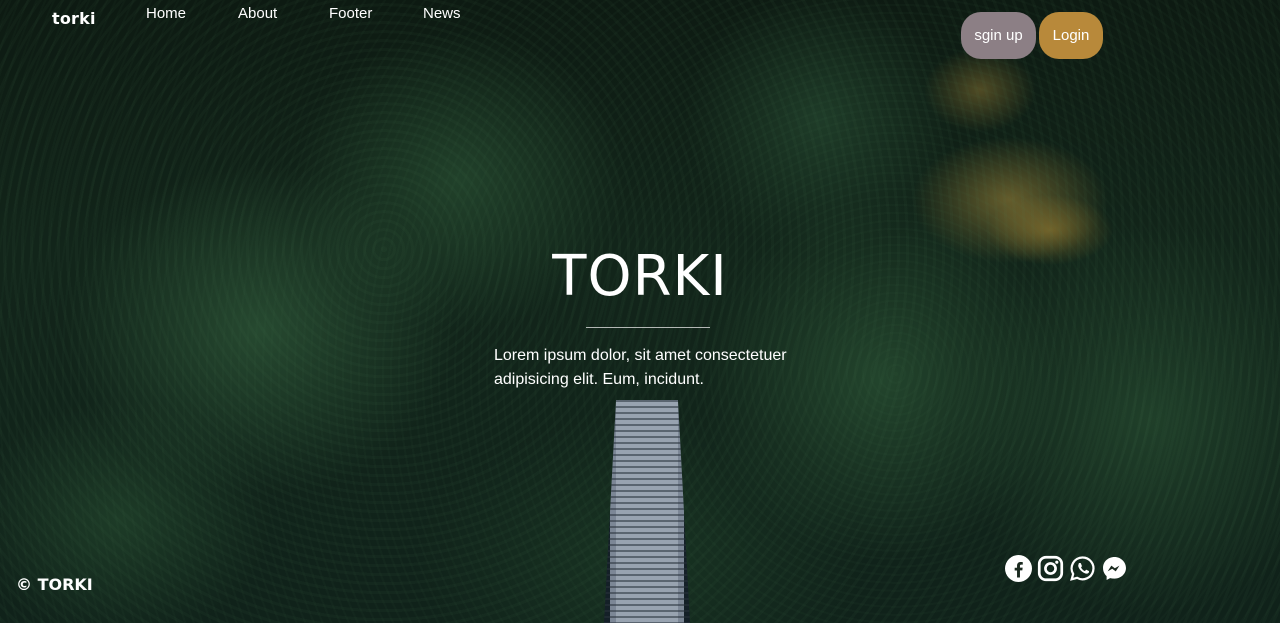 The image size is (1280, 623). Describe the element at coordinates (1018, 568) in the screenshot. I see `facebook-icon` at that location.